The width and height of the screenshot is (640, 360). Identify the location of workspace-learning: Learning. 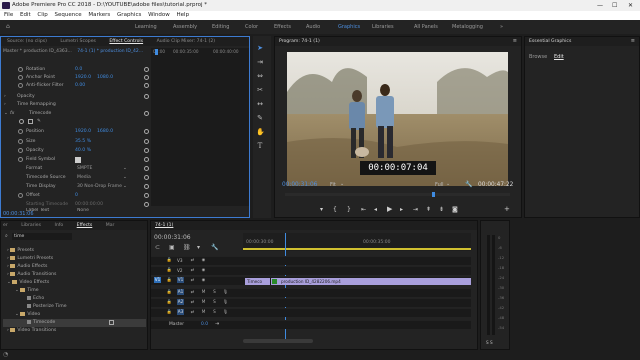
(146, 27).